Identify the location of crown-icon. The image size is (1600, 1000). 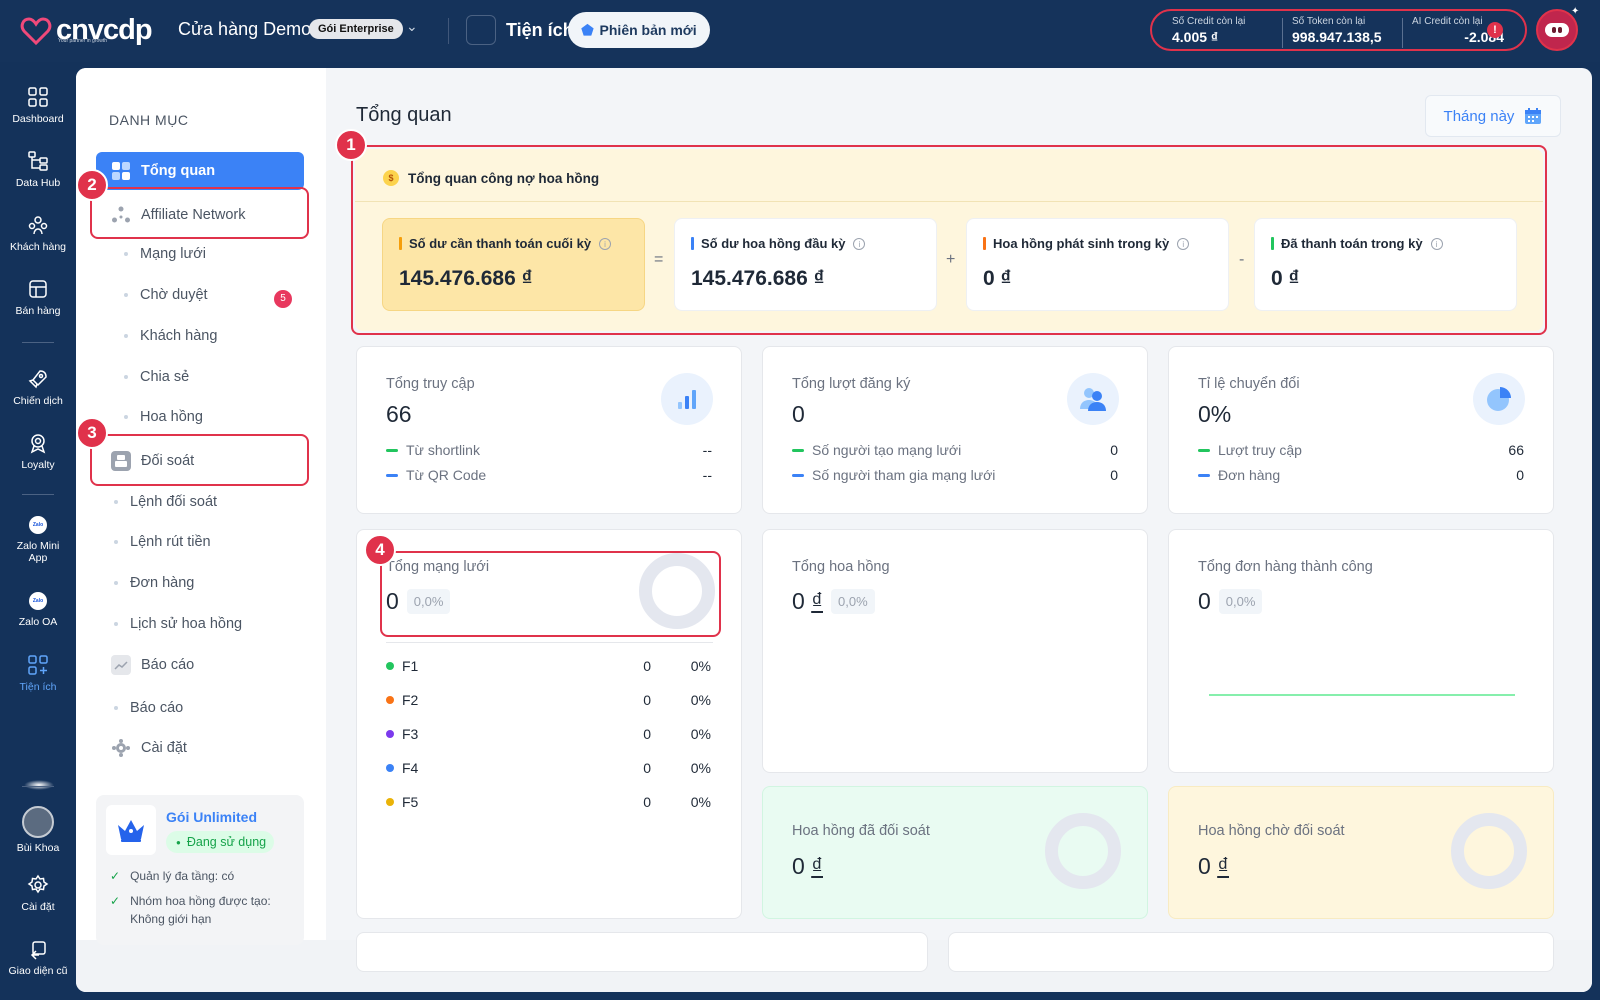
(131, 830).